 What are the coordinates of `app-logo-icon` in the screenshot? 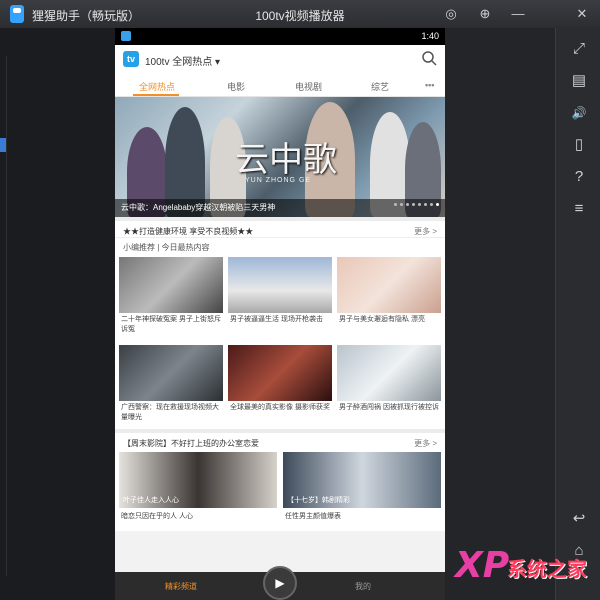 It's located at (17, 14).